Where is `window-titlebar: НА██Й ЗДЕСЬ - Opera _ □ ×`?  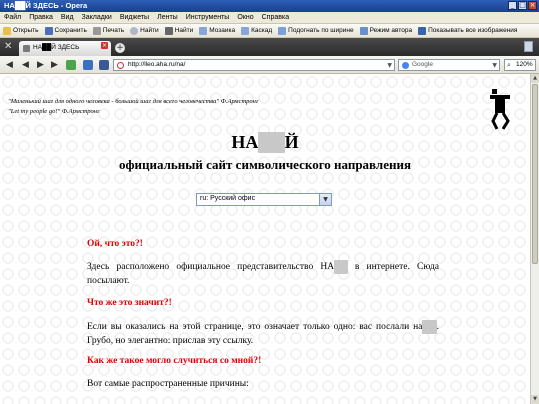 window-titlebar: НА██Й ЗДЕСЬ - Opera _ □ × is located at coordinates (269, 6).